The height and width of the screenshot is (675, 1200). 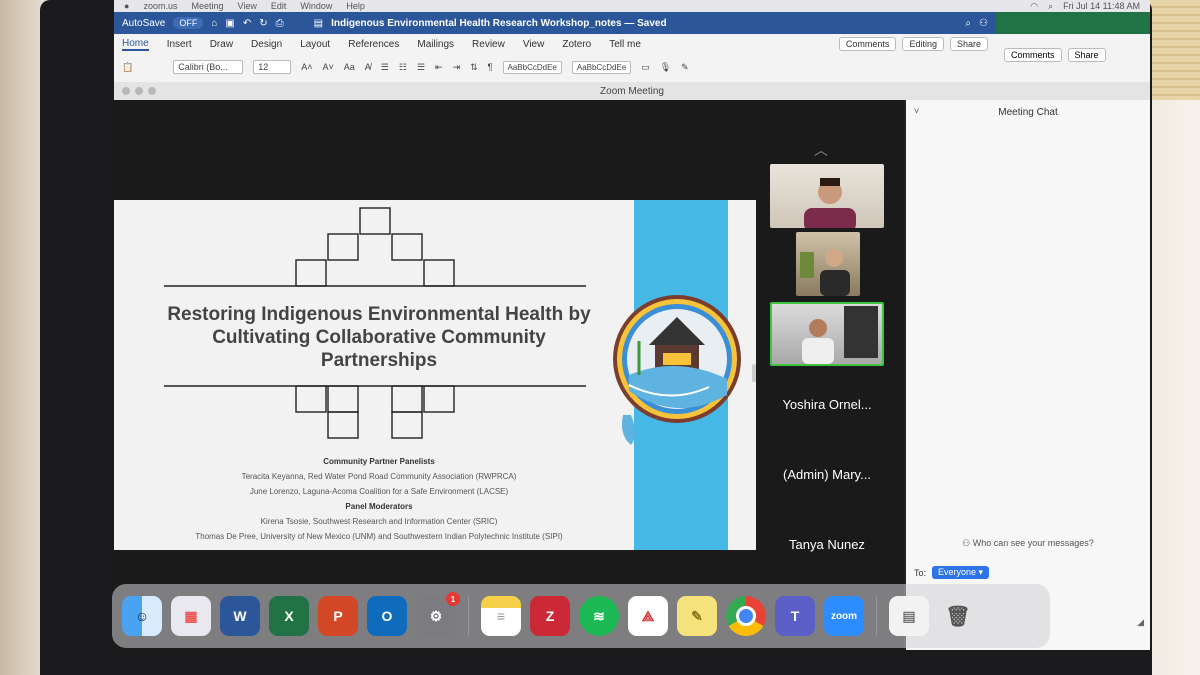 I want to click on mac-dock: ☺ ▦ W X P O ⚙ 1 ≡ Z ≋ ⟁ ✎ T zoom ▤ 🗑, so click(x=581, y=616).